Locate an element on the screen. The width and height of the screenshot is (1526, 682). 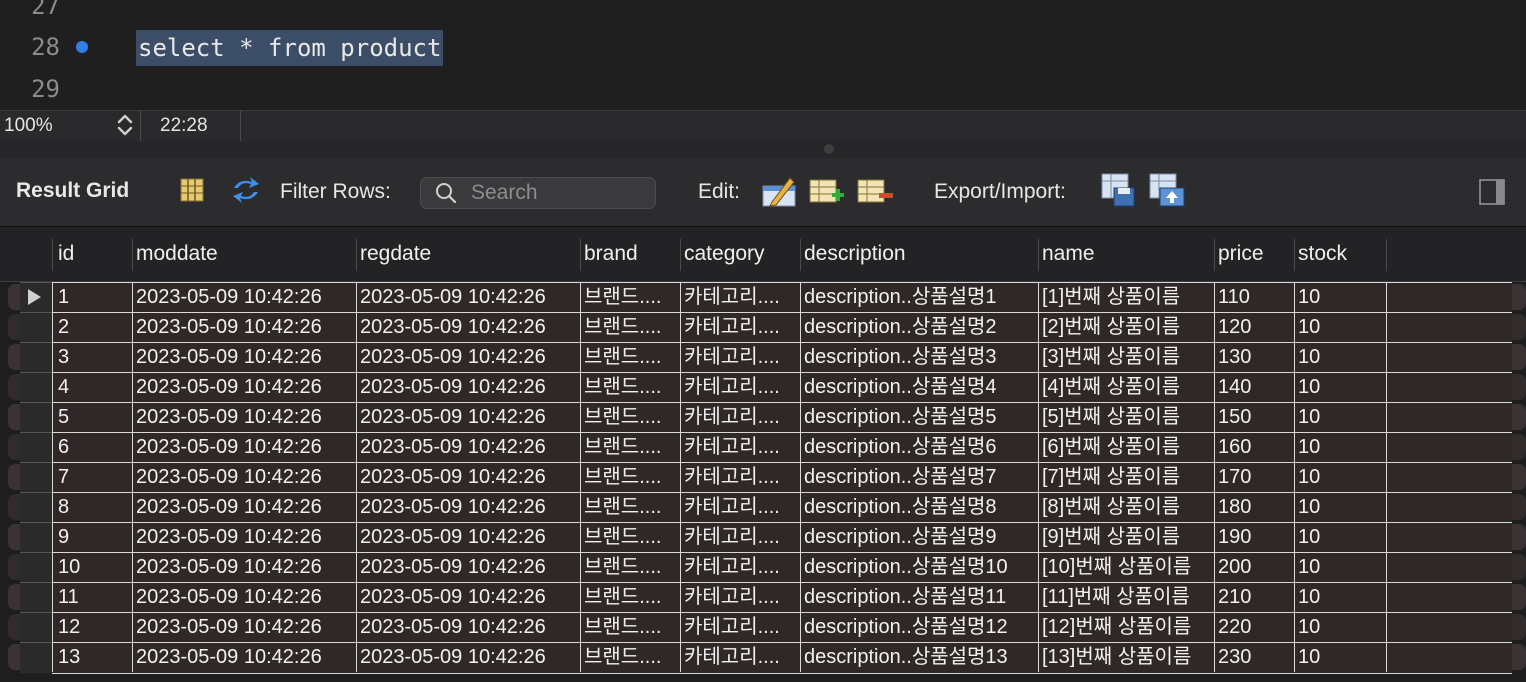
cell-description: description..상품설명11 is located at coordinates (921, 597).